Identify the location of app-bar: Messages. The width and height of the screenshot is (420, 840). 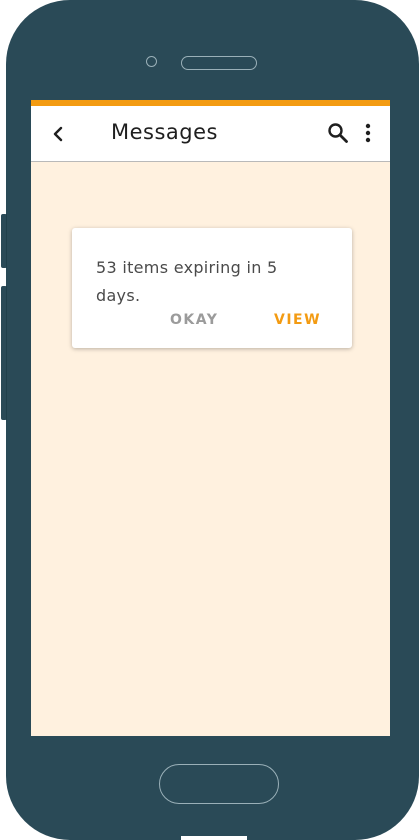
(210, 134).